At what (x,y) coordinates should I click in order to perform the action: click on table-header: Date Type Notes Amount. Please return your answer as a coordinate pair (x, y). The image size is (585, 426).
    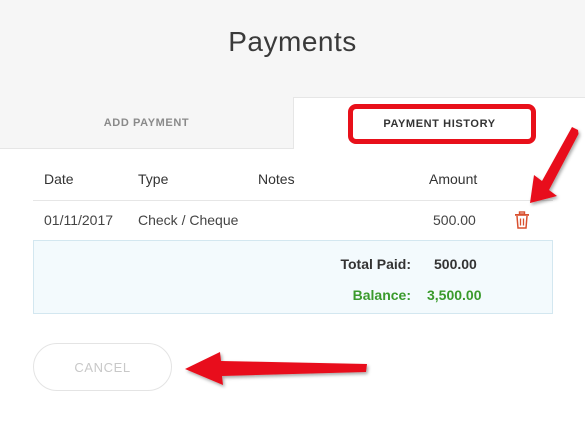
    Looking at the image, I should click on (293, 180).